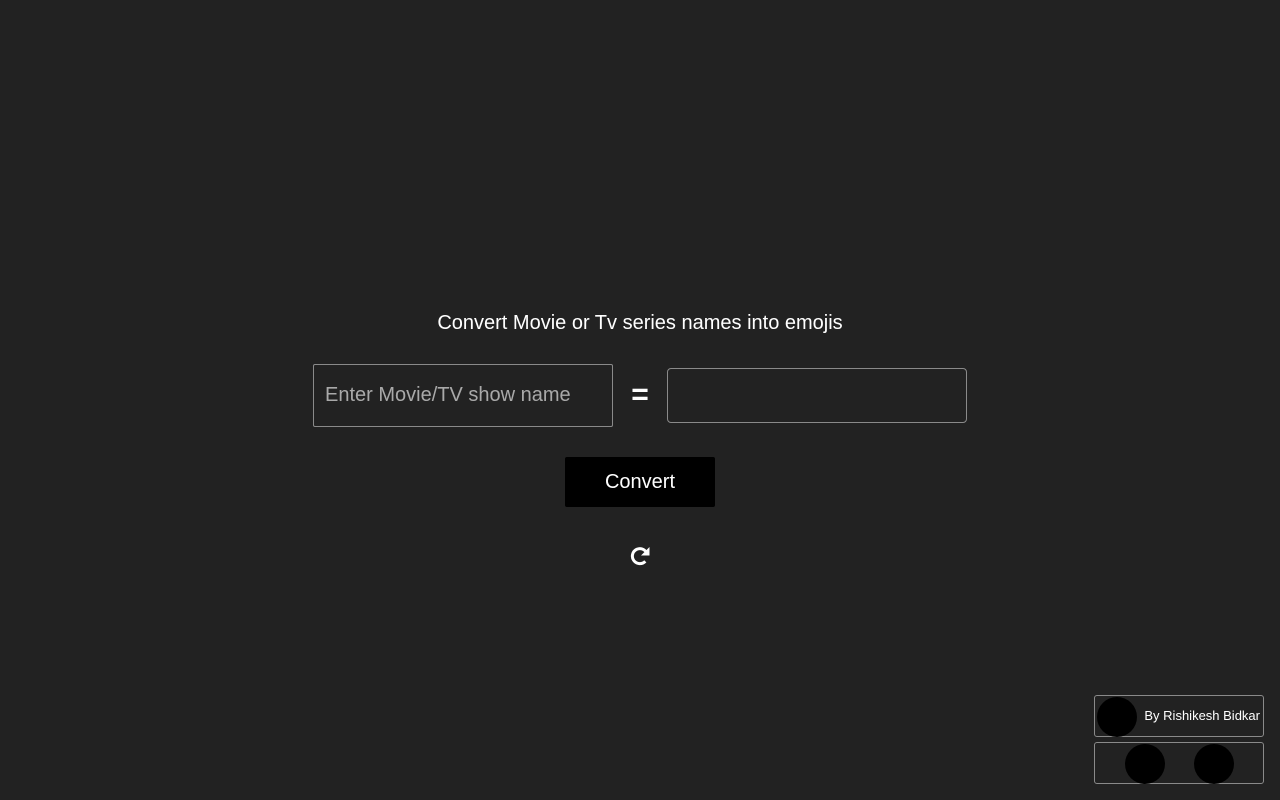 The image size is (1280, 800). I want to click on movie-name-input, so click(463, 395).